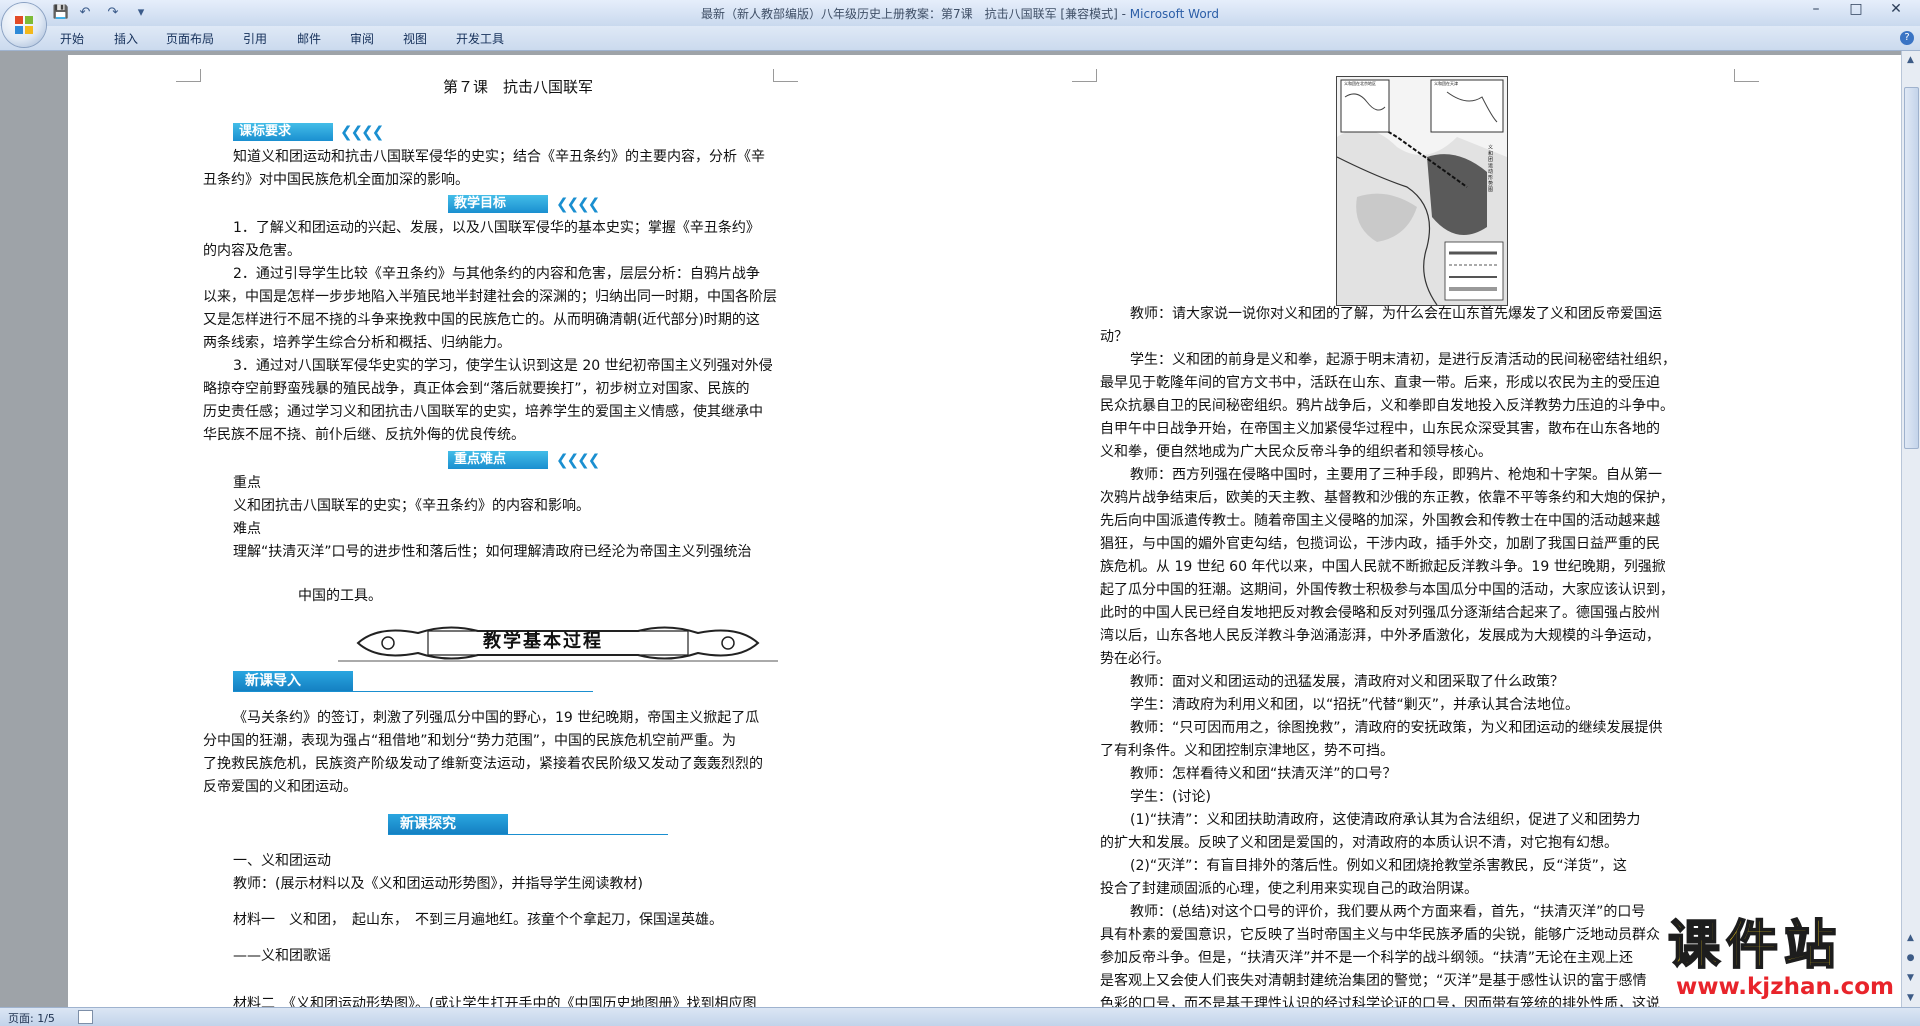 Image resolution: width=1920 pixels, height=1026 pixels. I want to click on close-button: ✕, so click(1896, 10).